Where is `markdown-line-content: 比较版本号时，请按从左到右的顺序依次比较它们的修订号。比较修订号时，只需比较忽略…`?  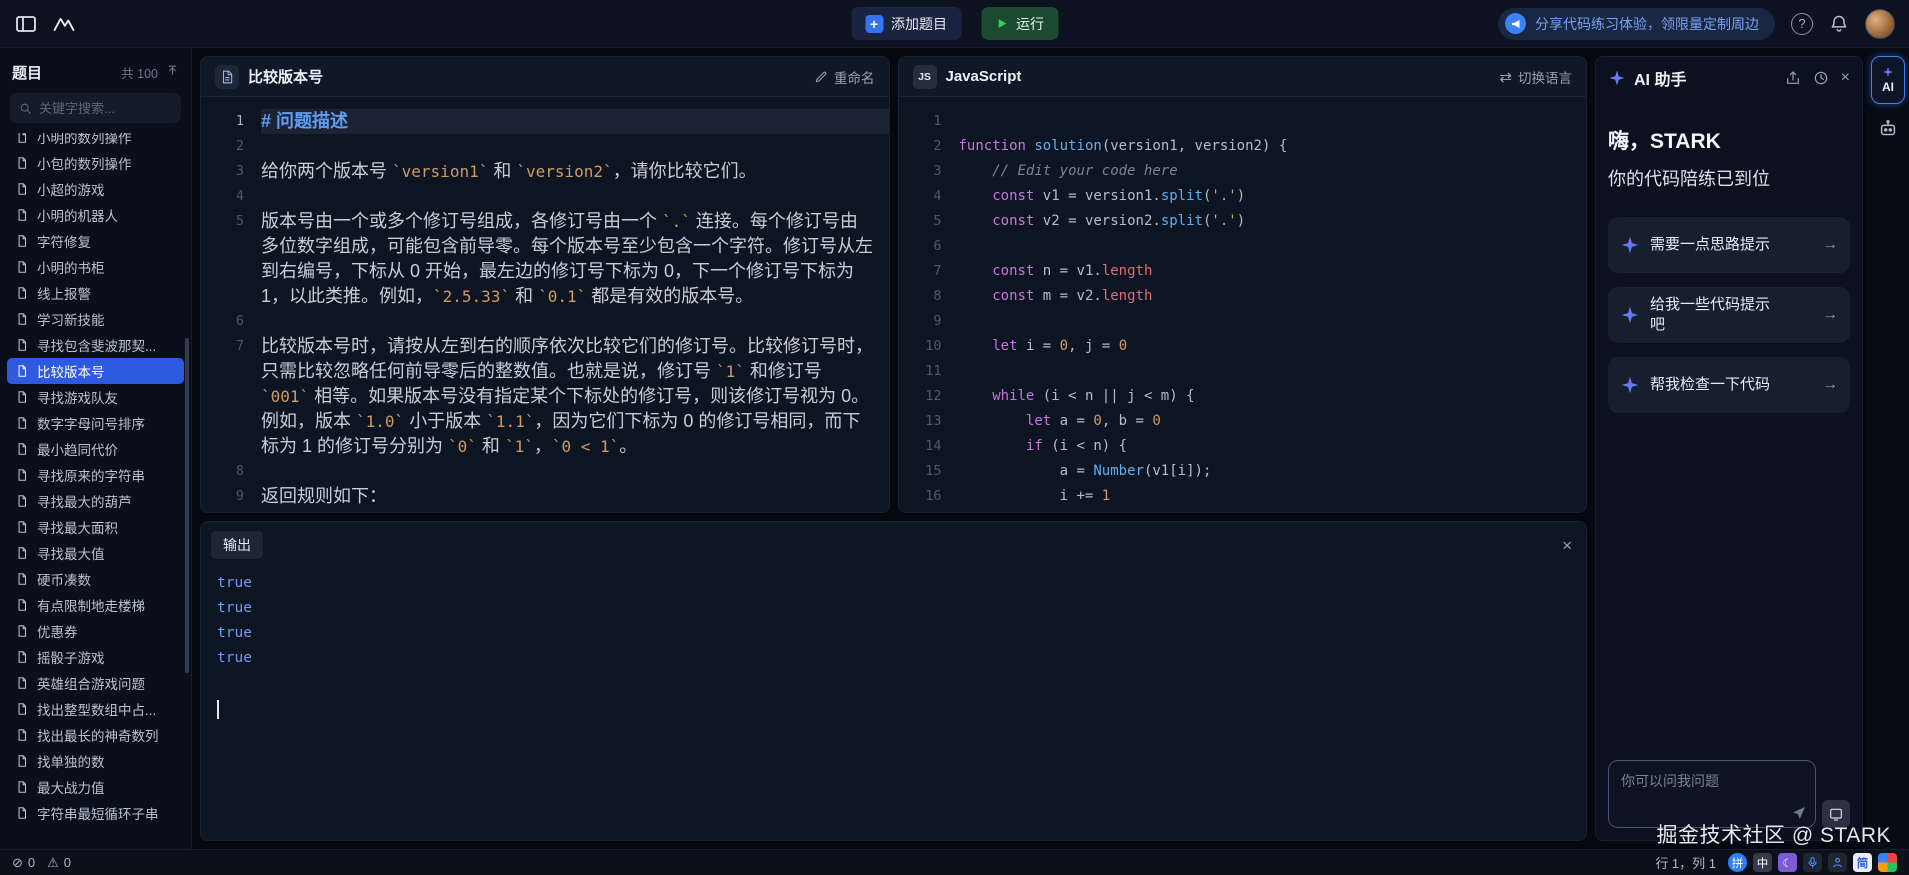 markdown-line-content: 比较版本号时，请按从左到右的顺序依次比较它们的修订号。比较修订号时，只需比较忽略… is located at coordinates (575, 396).